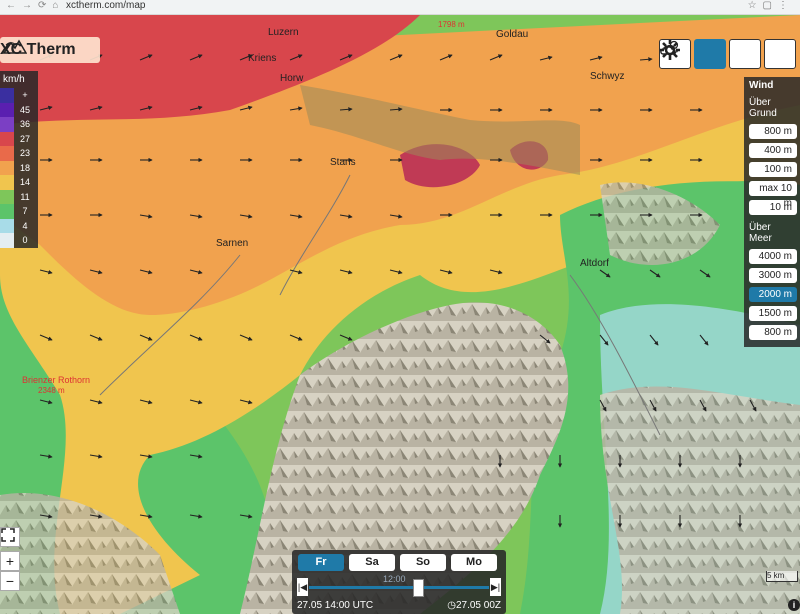 The height and width of the screenshot is (614, 800). Describe the element at coordinates (19, 211) in the screenshot. I see `legend-row: 7` at that location.